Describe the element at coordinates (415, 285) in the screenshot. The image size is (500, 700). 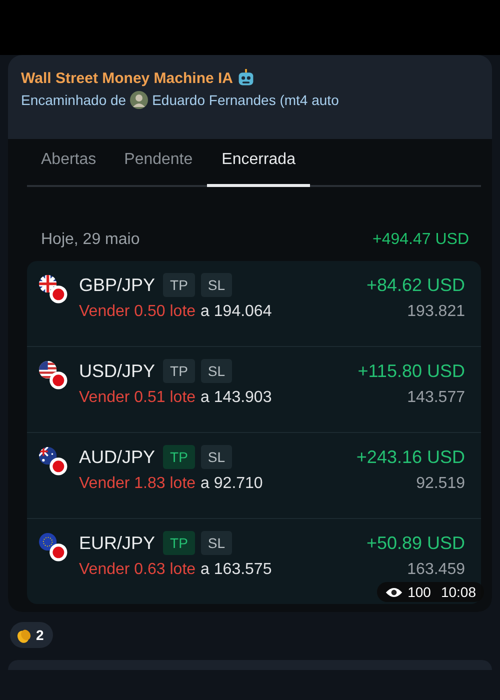
I see `trade-profit: +84.62 USD` at that location.